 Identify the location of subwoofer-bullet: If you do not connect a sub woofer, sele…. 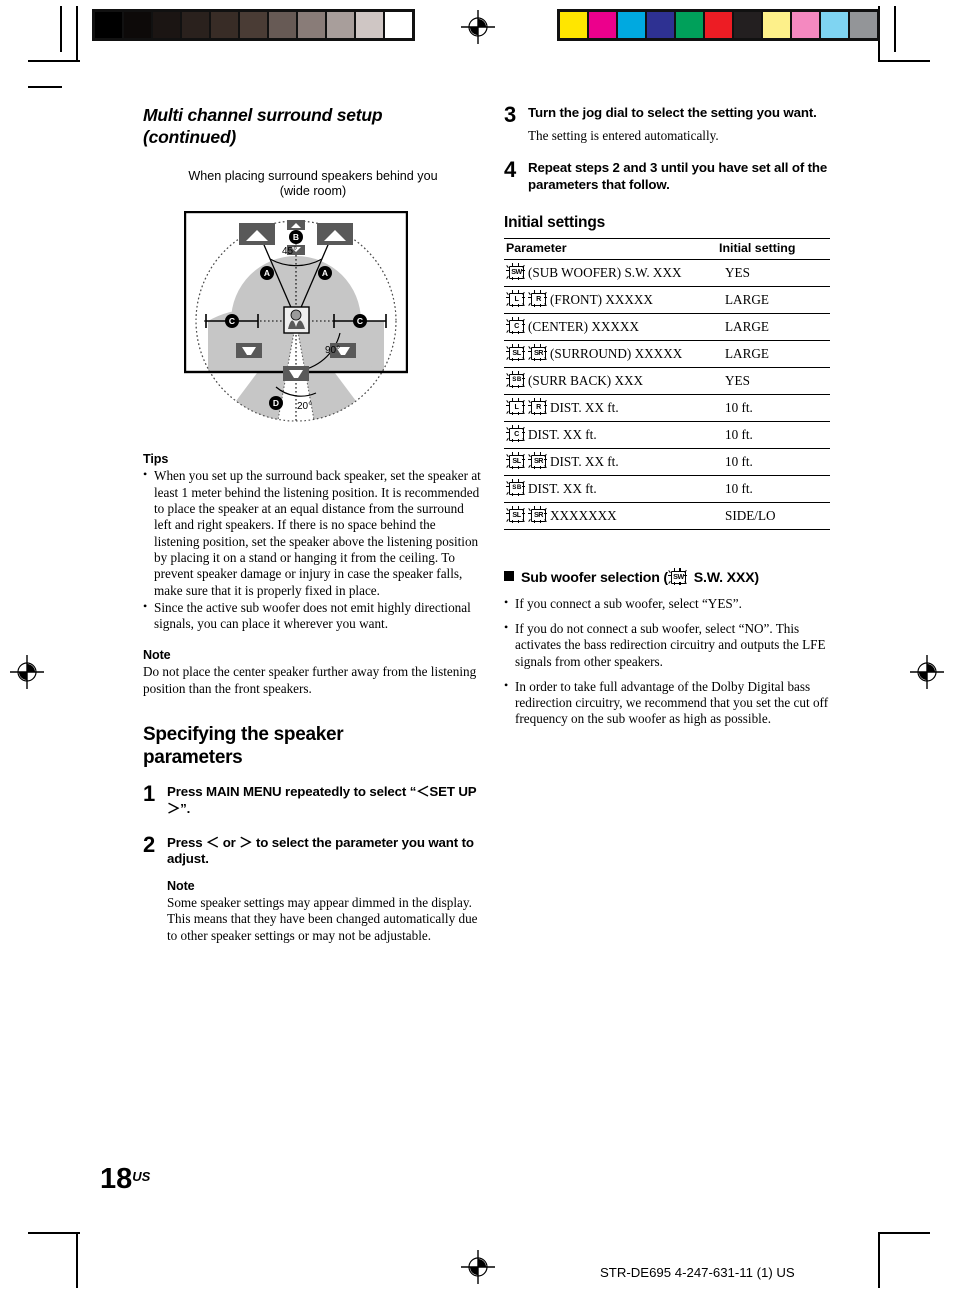
(669, 645).